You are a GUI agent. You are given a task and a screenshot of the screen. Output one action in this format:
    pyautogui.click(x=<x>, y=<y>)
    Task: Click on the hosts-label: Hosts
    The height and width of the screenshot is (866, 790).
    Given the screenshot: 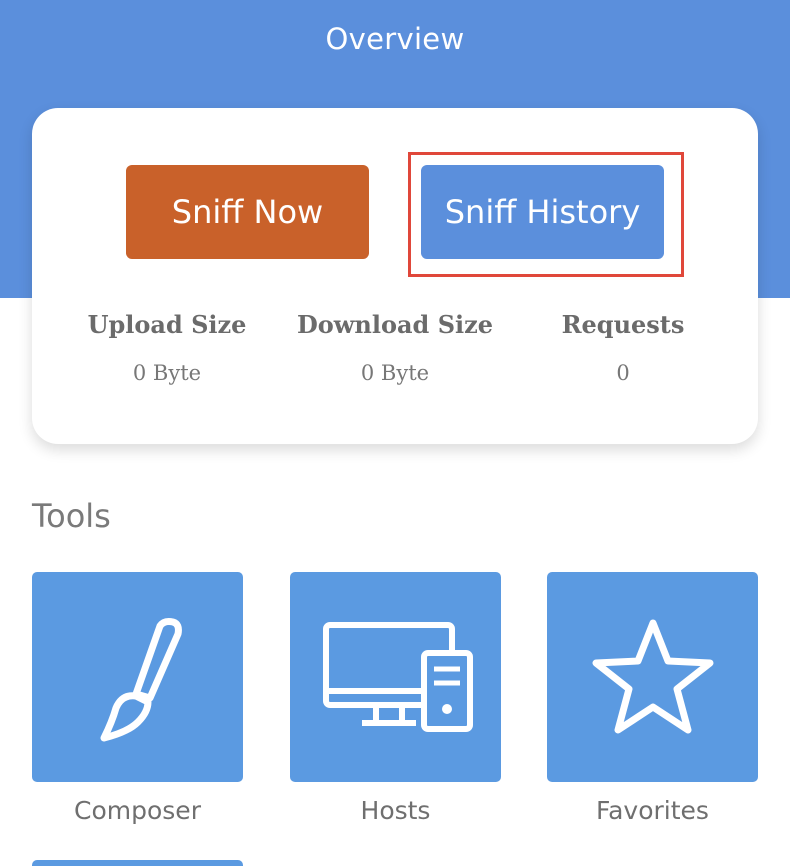 What is the action you would take?
    pyautogui.click(x=395, y=810)
    